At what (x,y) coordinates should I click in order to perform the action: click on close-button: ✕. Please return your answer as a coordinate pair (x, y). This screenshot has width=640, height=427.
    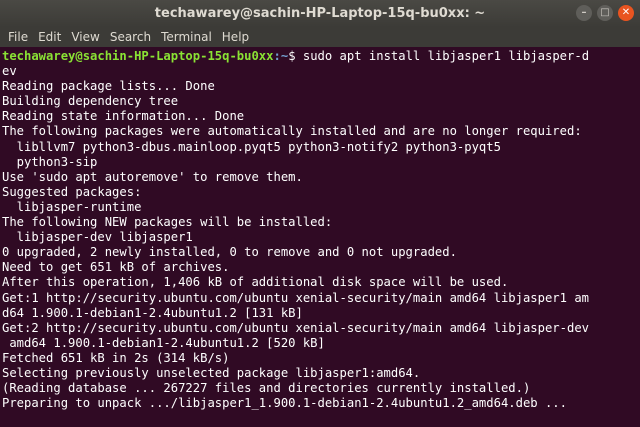
    Looking at the image, I should click on (626, 13).